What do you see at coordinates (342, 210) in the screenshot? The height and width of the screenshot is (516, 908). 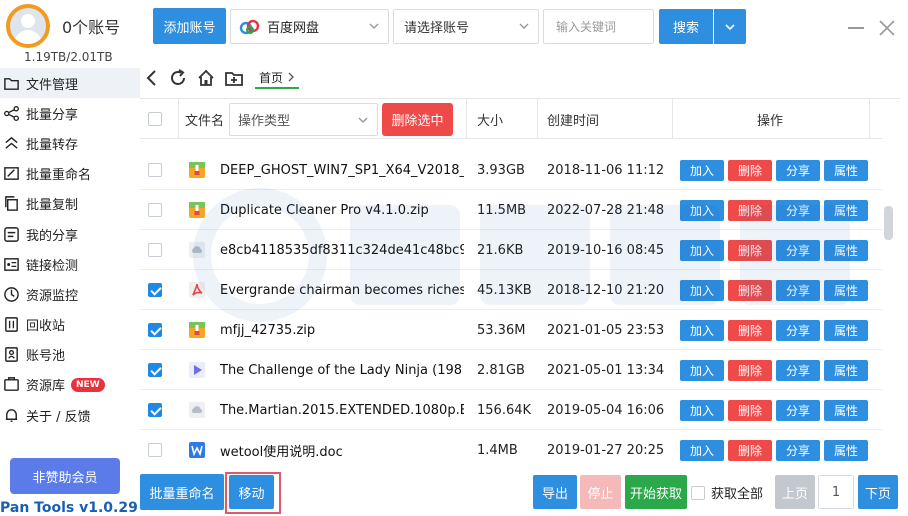 I see `file-name: Duplicate Cleaner Pro v4.1.0.zip` at bounding box center [342, 210].